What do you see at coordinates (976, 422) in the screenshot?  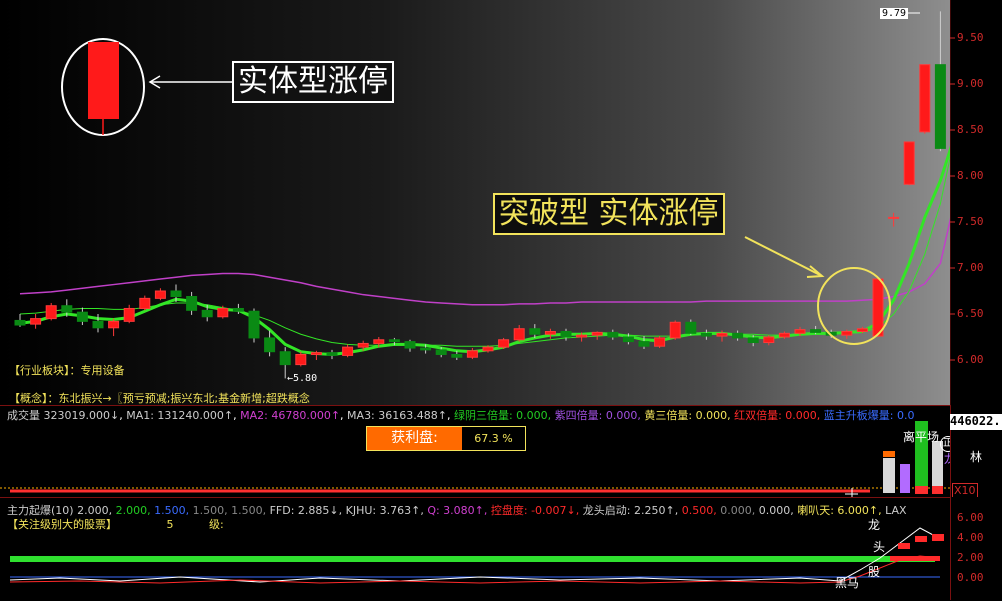 I see `volume-value-badge: 446022.` at bounding box center [976, 422].